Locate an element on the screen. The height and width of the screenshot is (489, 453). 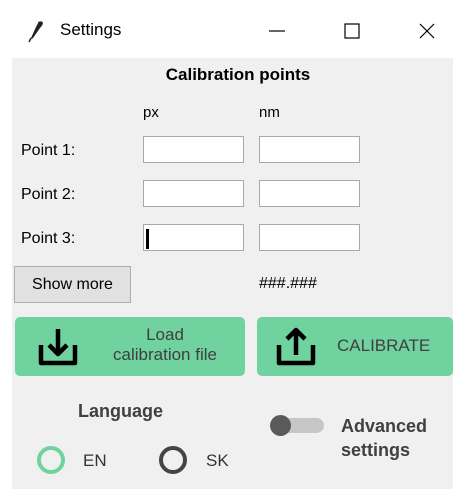
load-calibration-file-button: Load calibration file is located at coordinates (130, 346).